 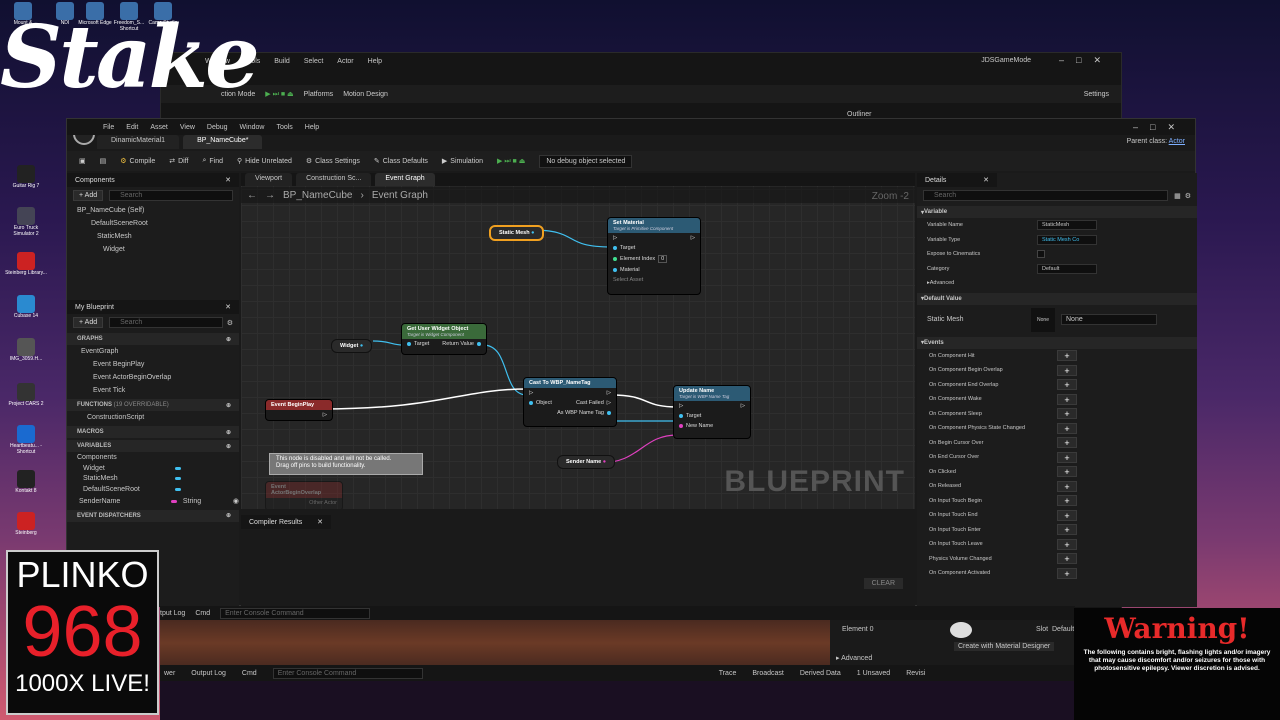 I want to click on menu-window: Window, so click(x=252, y=127).